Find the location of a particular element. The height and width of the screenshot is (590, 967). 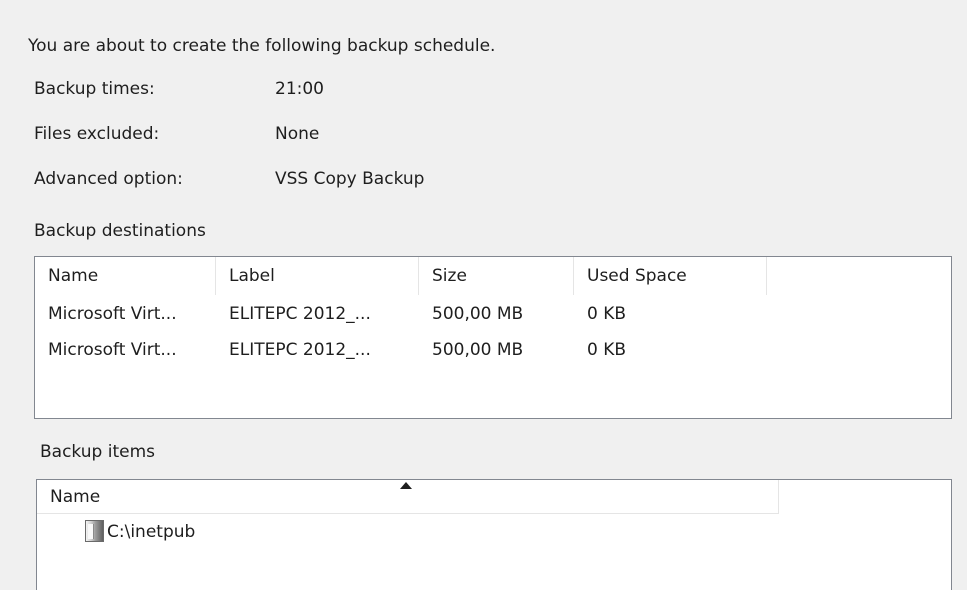

backup-times-value: 21:00 is located at coordinates (299, 89).